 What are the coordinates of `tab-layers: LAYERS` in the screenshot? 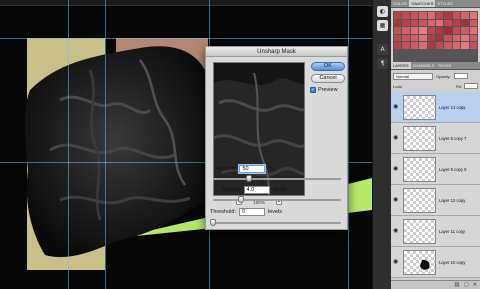 It's located at (401, 65).